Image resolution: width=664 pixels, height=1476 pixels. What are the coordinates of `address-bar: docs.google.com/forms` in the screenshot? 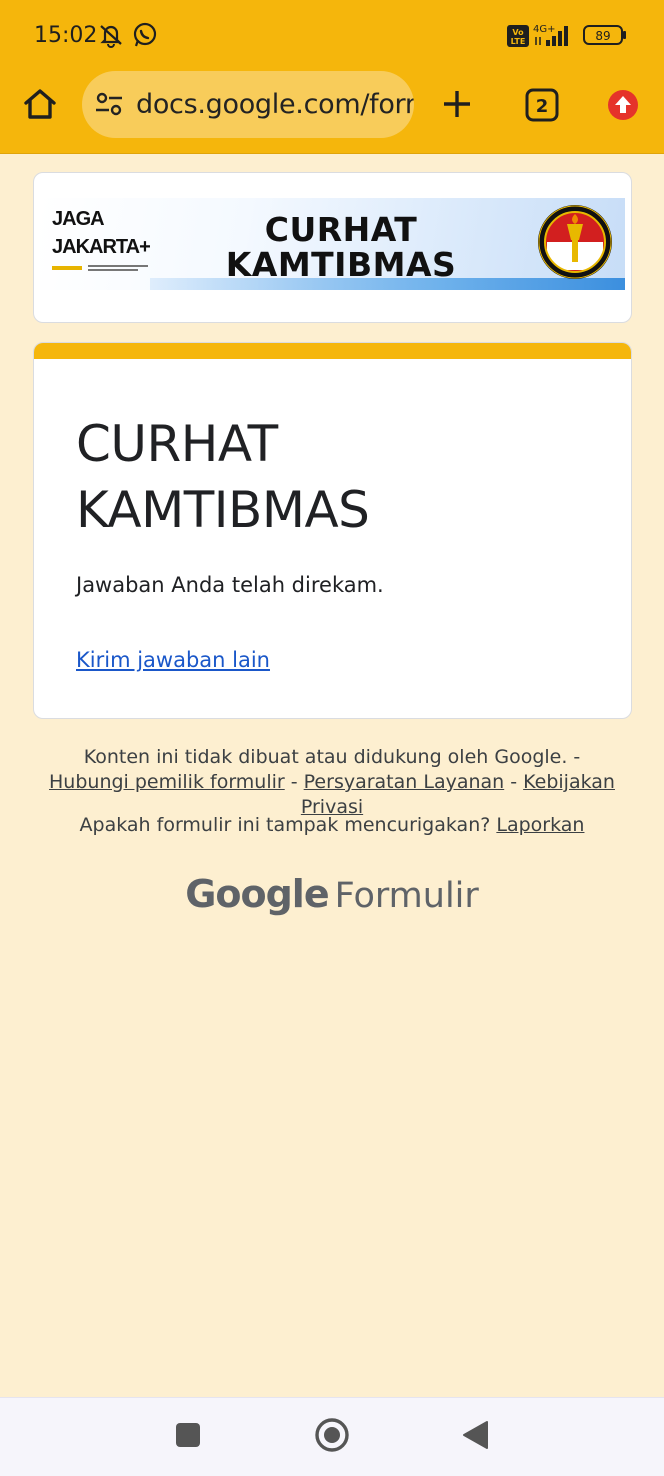 It's located at (248, 104).